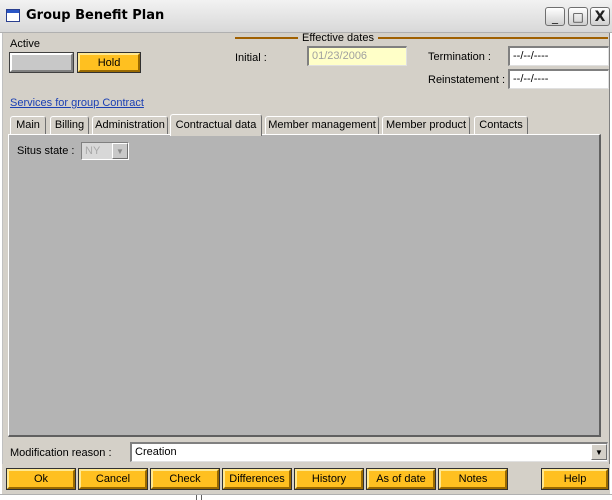 The image size is (612, 500). Describe the element at coordinates (25, 44) in the screenshot. I see `active-label: Active` at that location.